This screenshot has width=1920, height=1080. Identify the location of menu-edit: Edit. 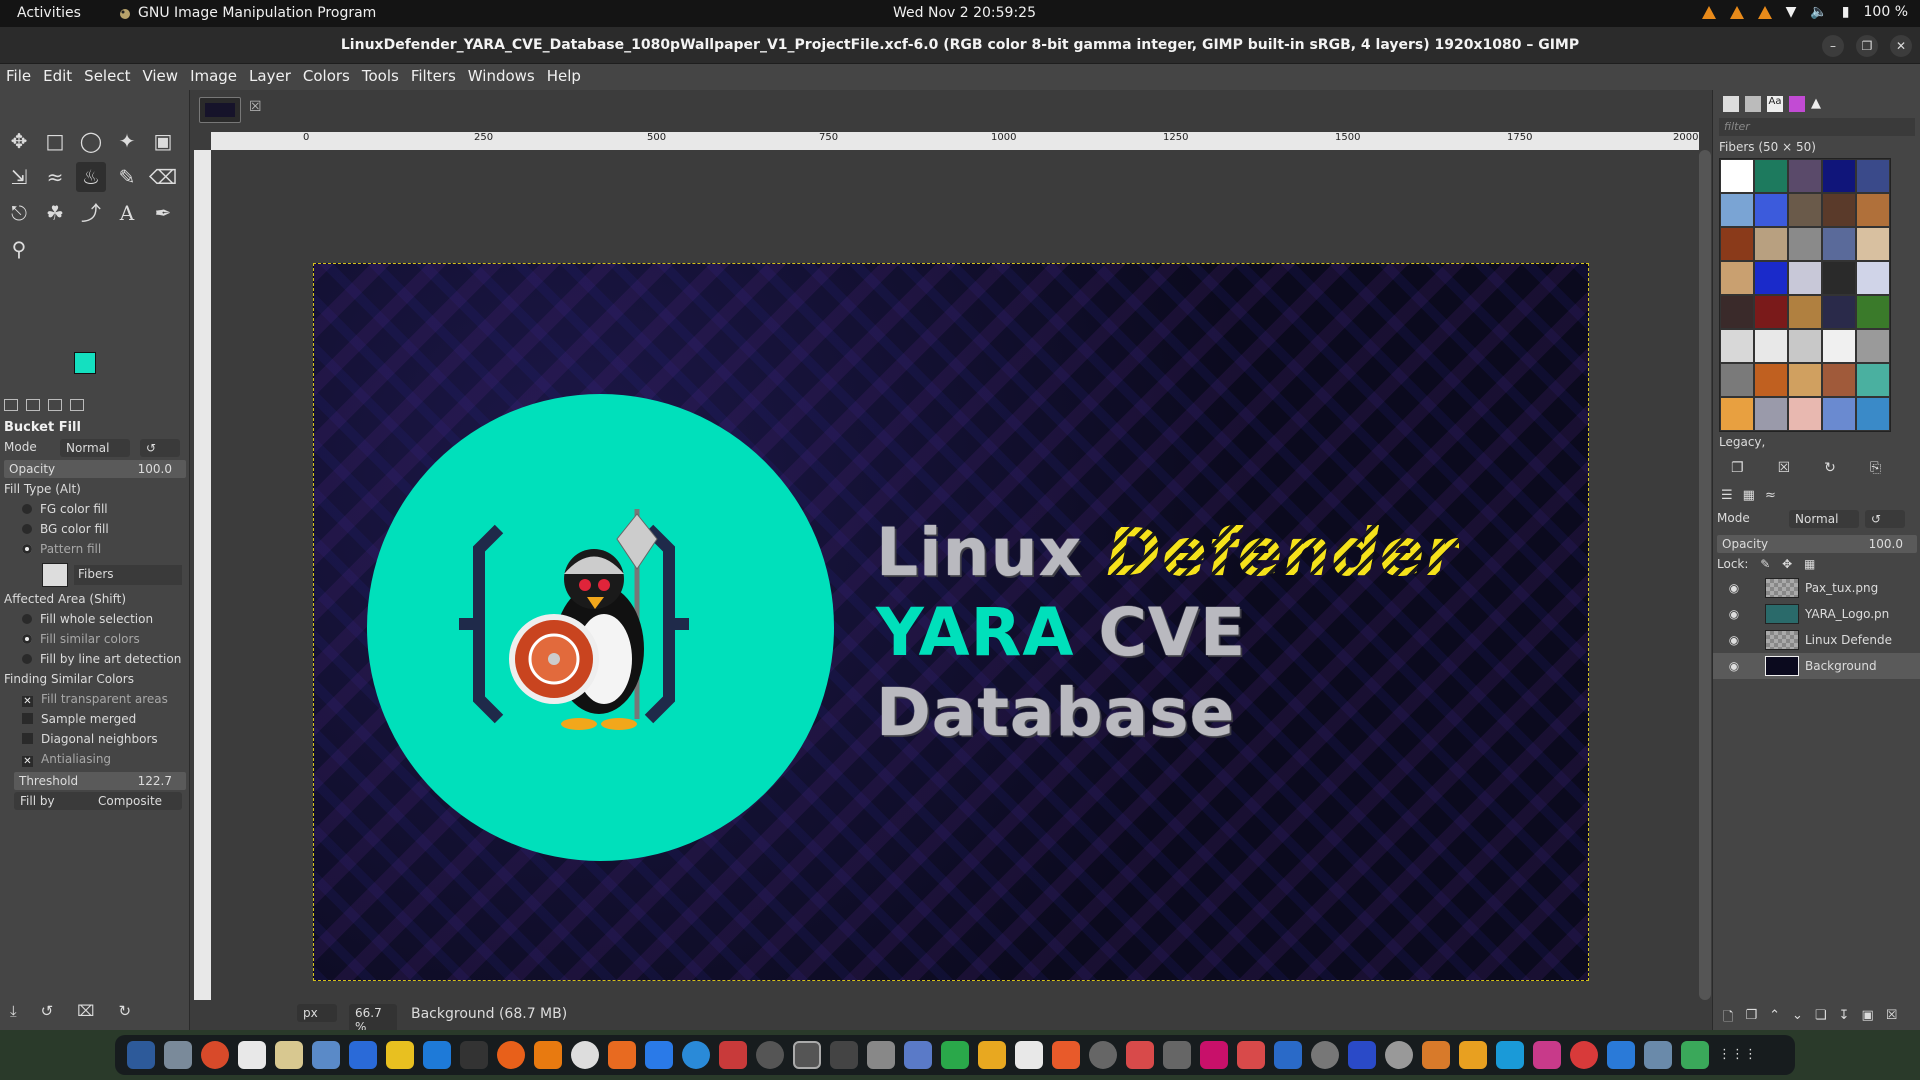
(57, 77).